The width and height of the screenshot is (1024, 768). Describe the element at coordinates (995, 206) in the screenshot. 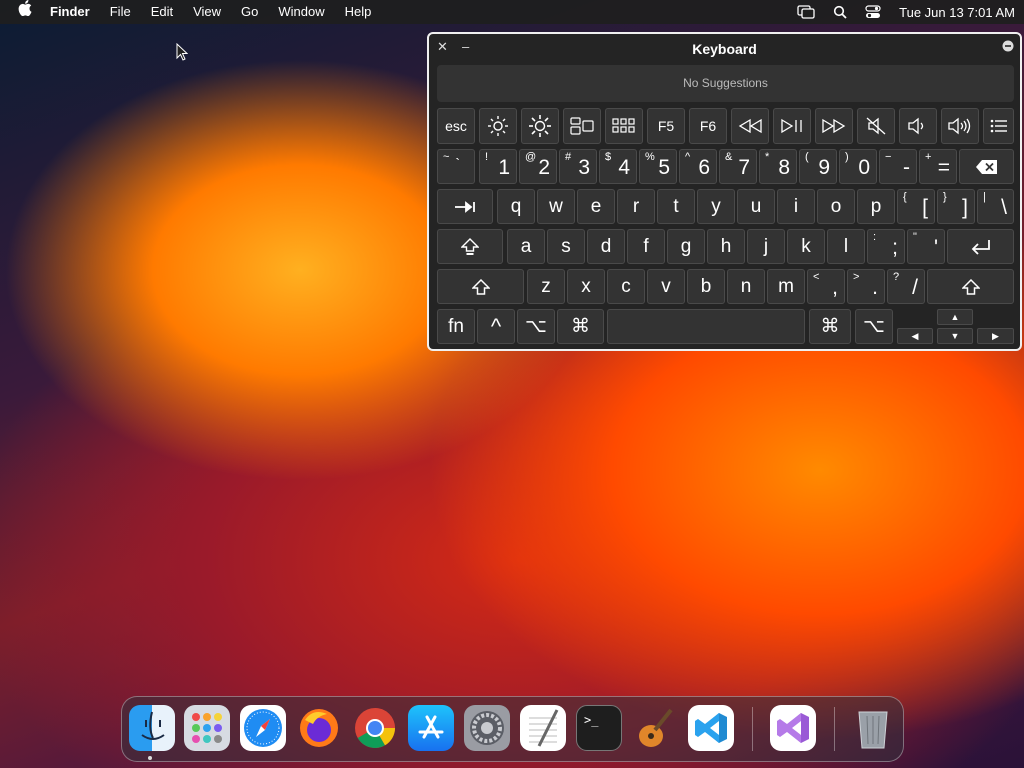

I see `key-backslash: | \` at that location.